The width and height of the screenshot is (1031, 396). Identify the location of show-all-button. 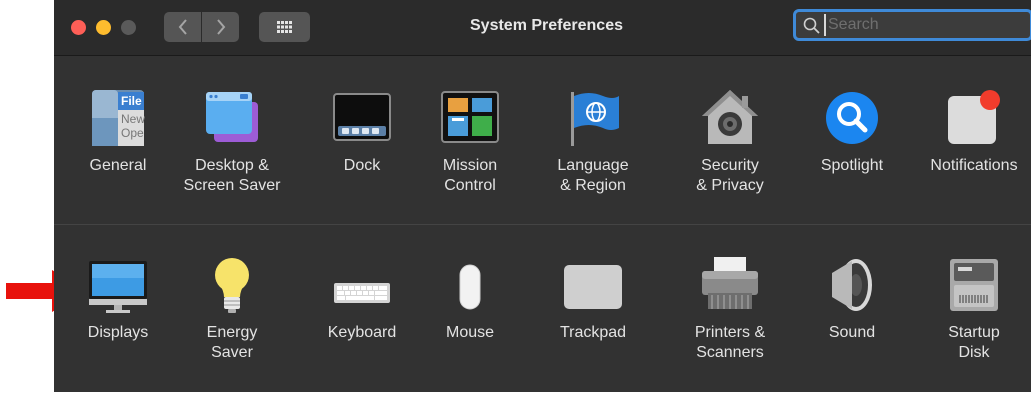
(284, 27).